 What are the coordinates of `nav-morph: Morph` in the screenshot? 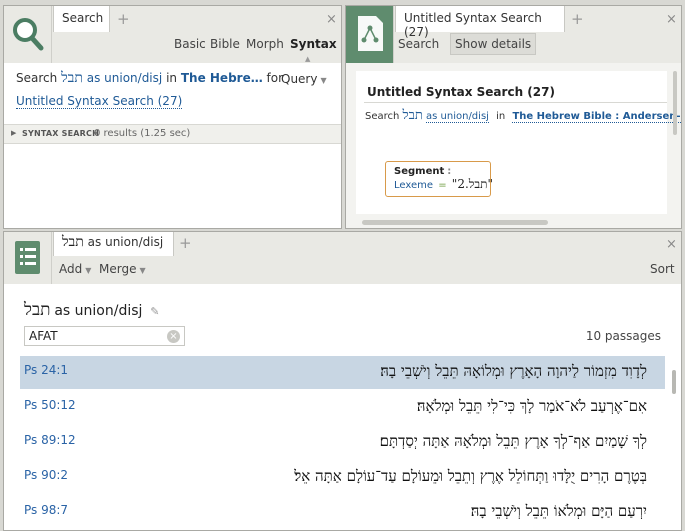 It's located at (265, 44).